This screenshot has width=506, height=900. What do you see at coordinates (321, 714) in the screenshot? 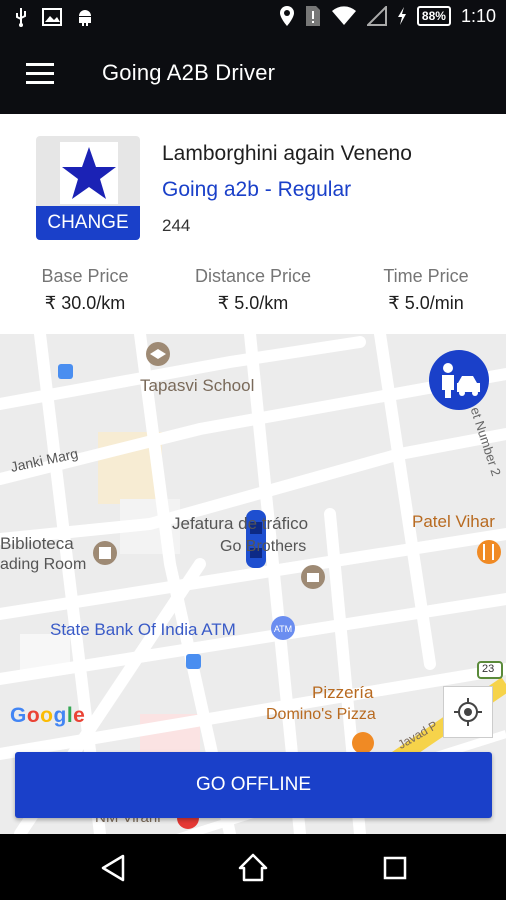
I see `map-label-dominos: Domino's Pizza` at bounding box center [321, 714].